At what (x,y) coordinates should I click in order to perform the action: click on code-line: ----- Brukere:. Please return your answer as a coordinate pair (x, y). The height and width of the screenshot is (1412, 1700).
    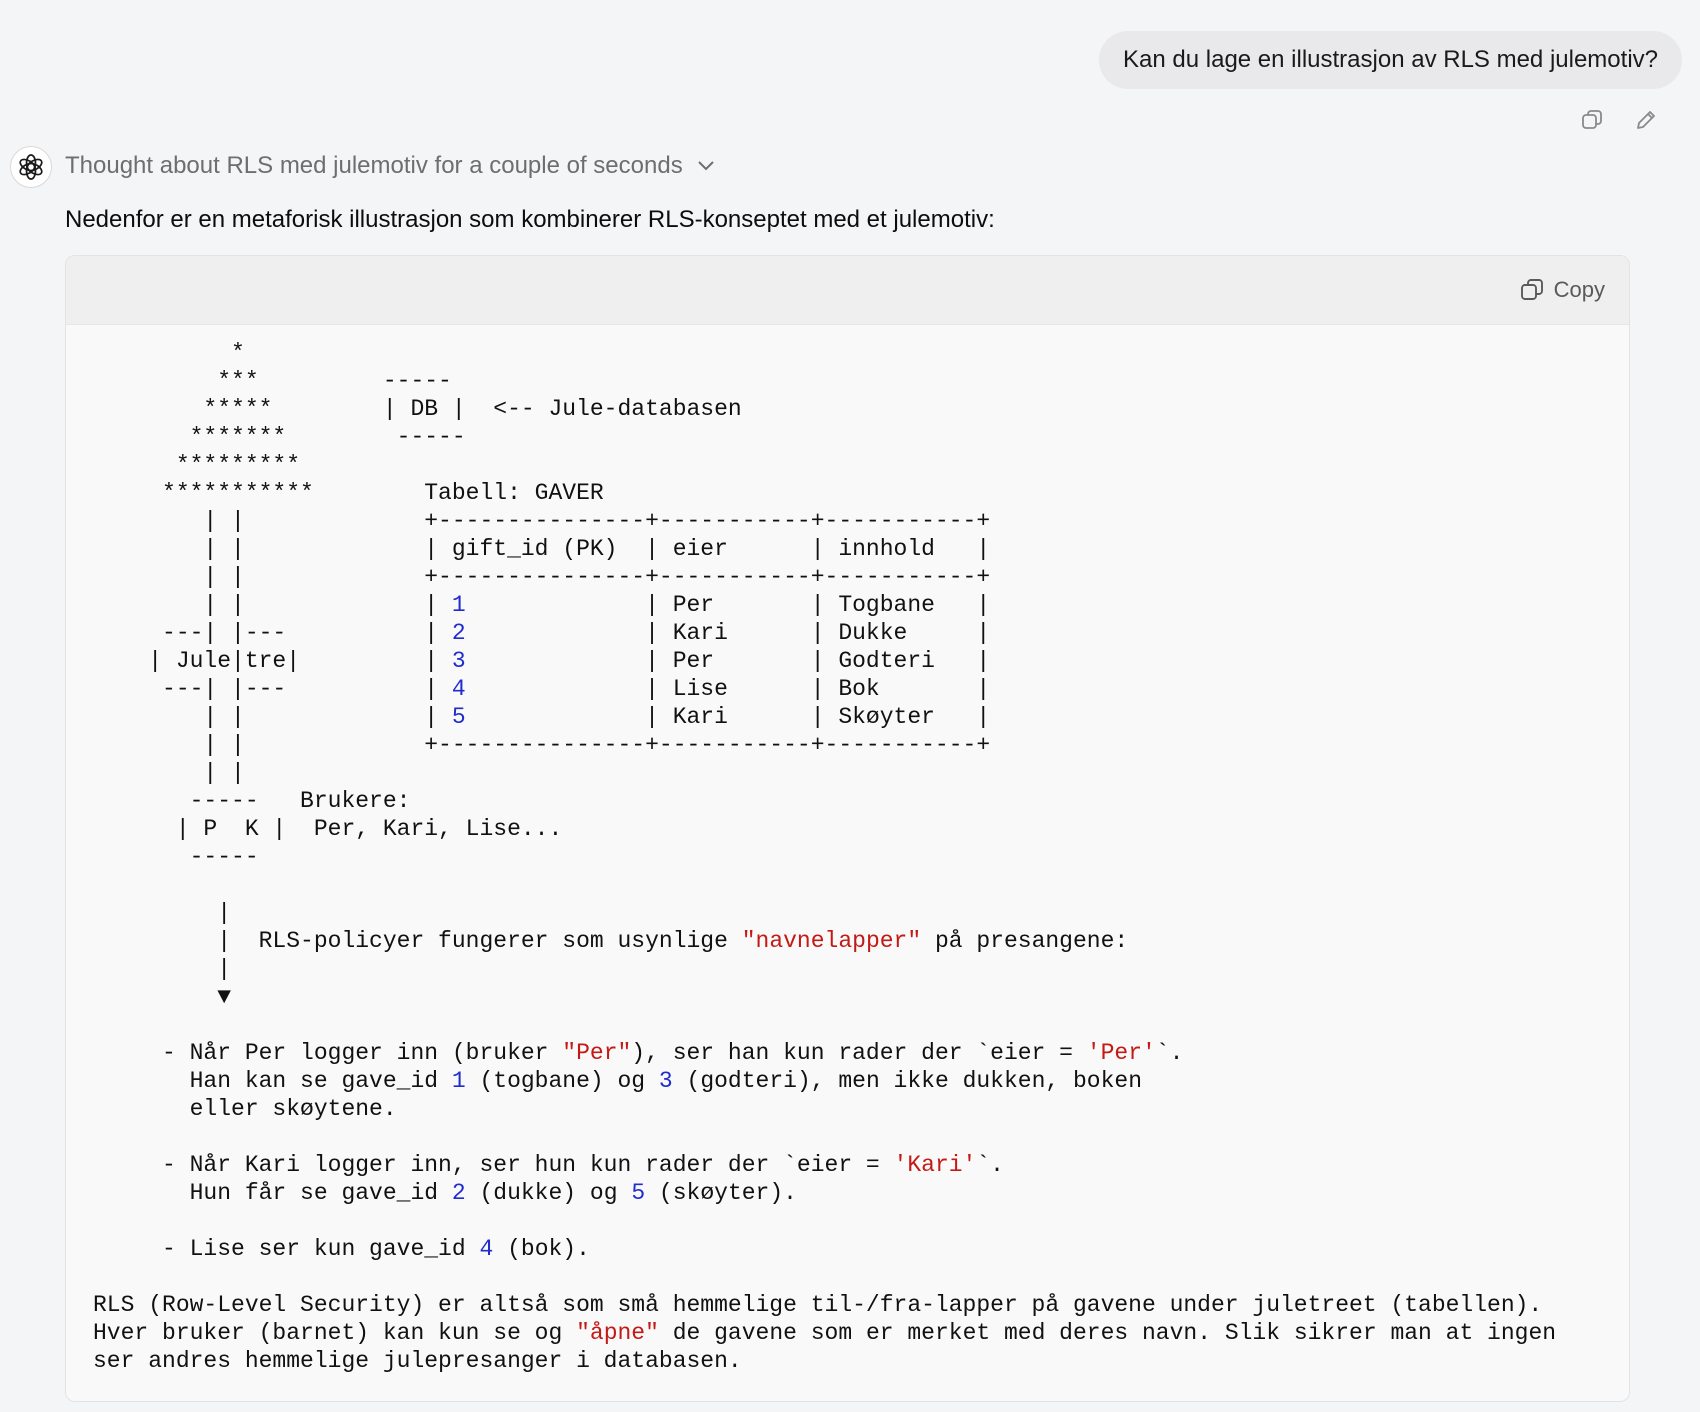
    Looking at the image, I should click on (252, 801).